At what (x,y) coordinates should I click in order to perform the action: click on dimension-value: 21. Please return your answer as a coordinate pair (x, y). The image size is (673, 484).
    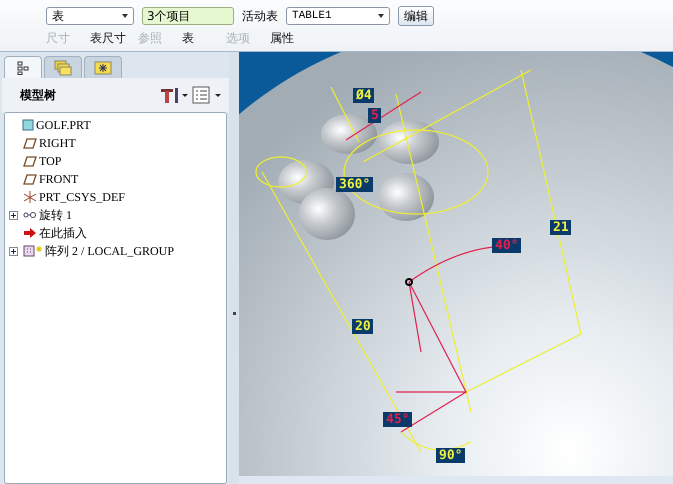
    Looking at the image, I should click on (561, 227).